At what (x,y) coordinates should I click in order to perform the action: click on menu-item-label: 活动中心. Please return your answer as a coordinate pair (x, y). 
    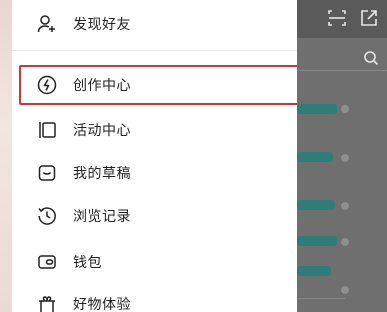
    Looking at the image, I should click on (102, 131).